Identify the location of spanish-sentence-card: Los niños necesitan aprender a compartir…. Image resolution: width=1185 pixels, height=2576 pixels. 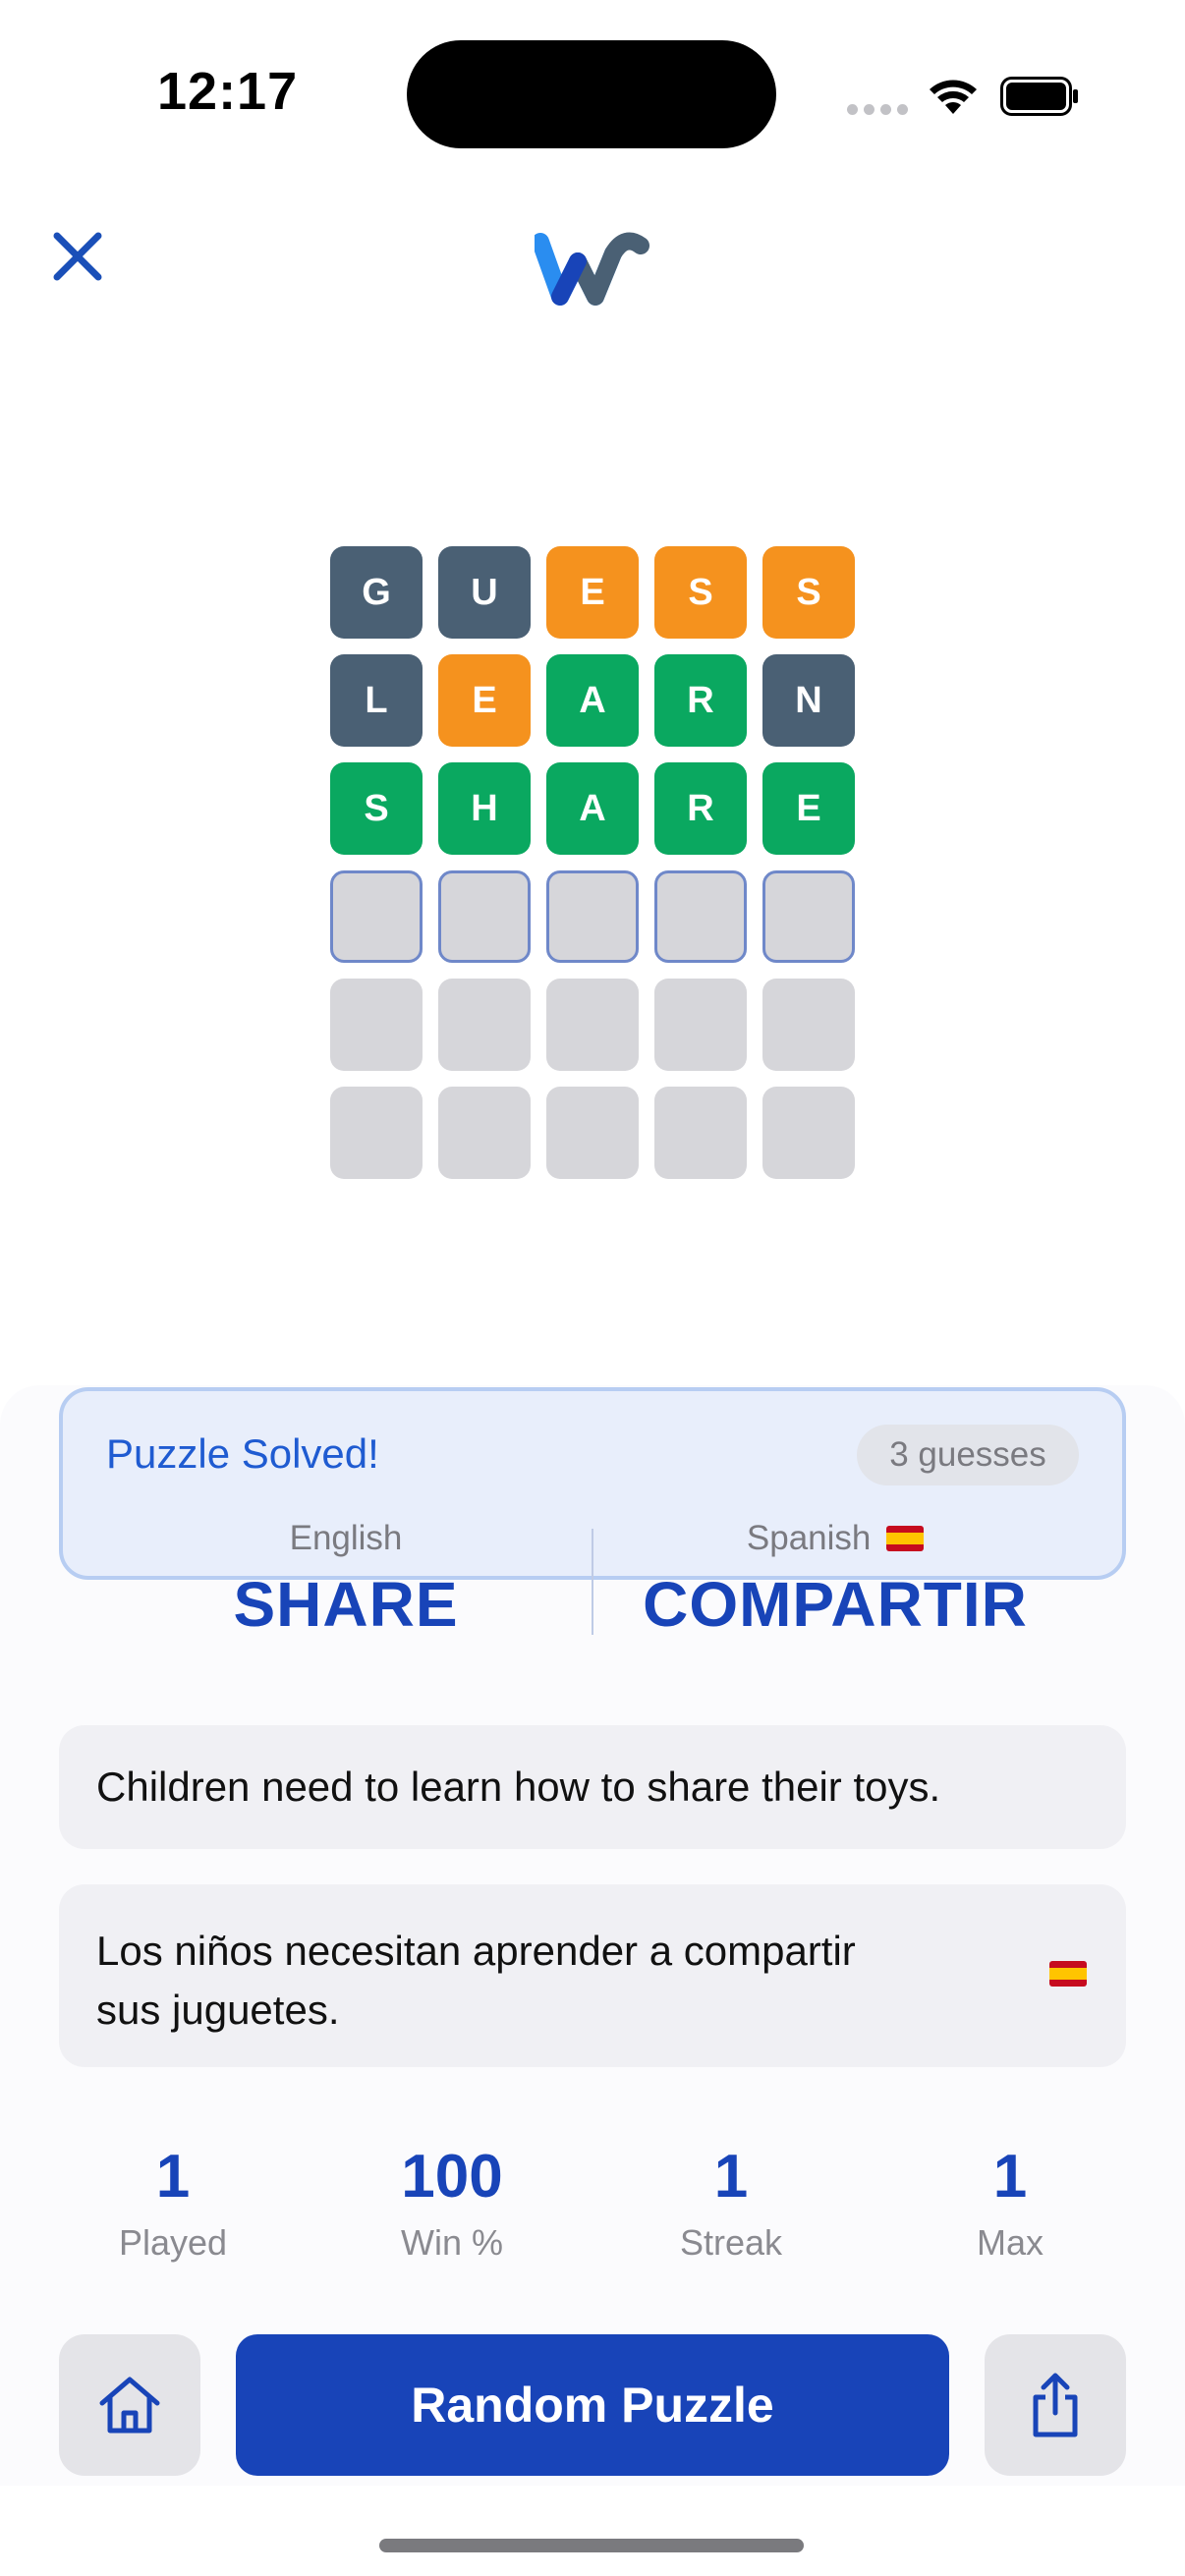
(592, 1975).